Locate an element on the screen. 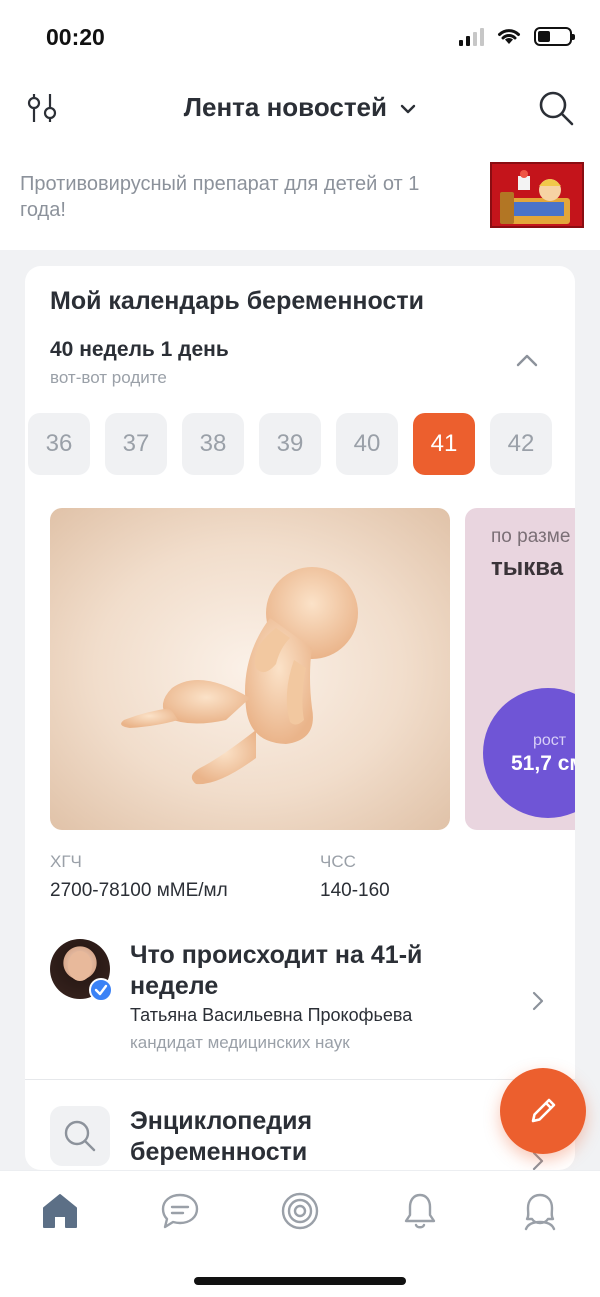 This screenshot has height=1297, width=600. verified-icon is located at coordinates (101, 990).